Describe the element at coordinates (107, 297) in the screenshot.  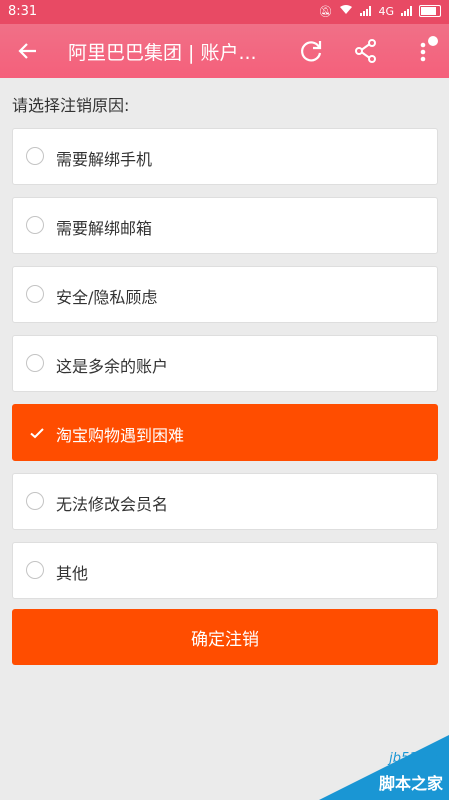
I see `option-label: 安全/隐私顾虑` at that location.